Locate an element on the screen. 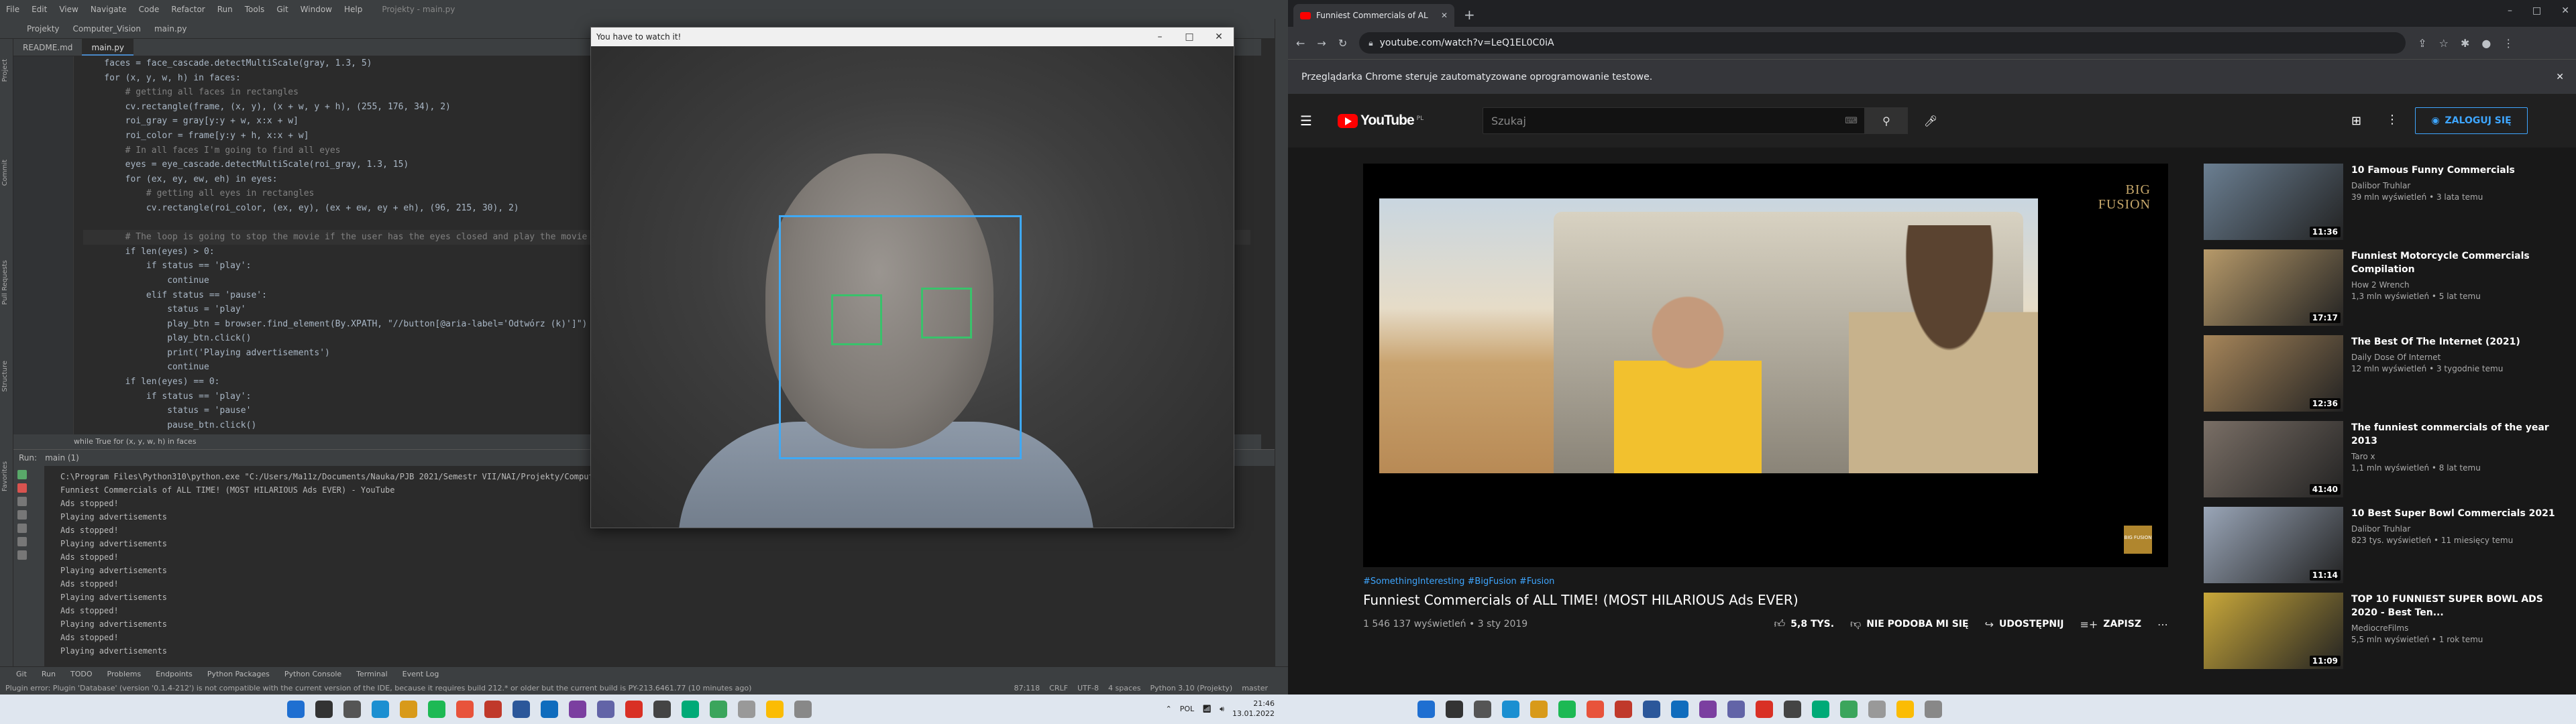 The image size is (2576, 724). voice-search-mic-icon: 🎤︎ is located at coordinates (1931, 121).